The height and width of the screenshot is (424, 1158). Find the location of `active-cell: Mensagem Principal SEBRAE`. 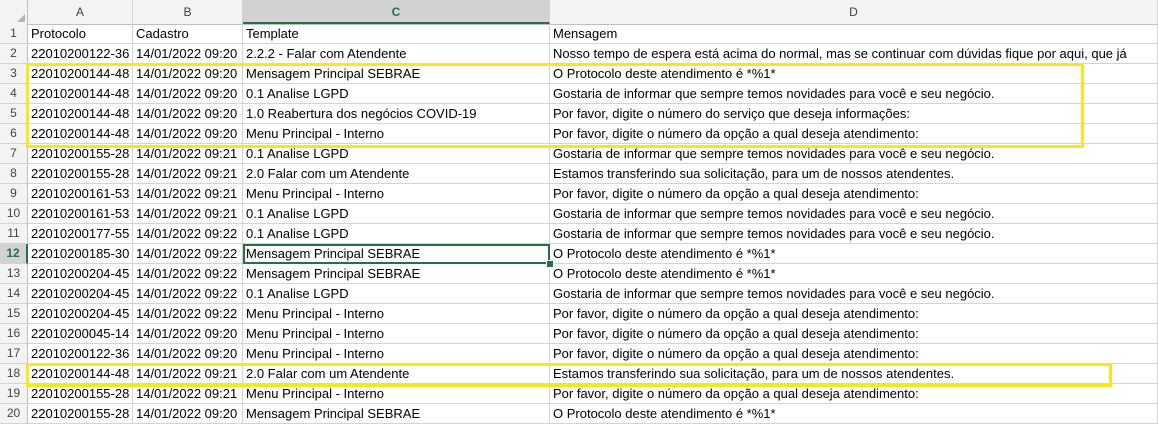

active-cell: Mensagem Principal SEBRAE is located at coordinates (396, 254).